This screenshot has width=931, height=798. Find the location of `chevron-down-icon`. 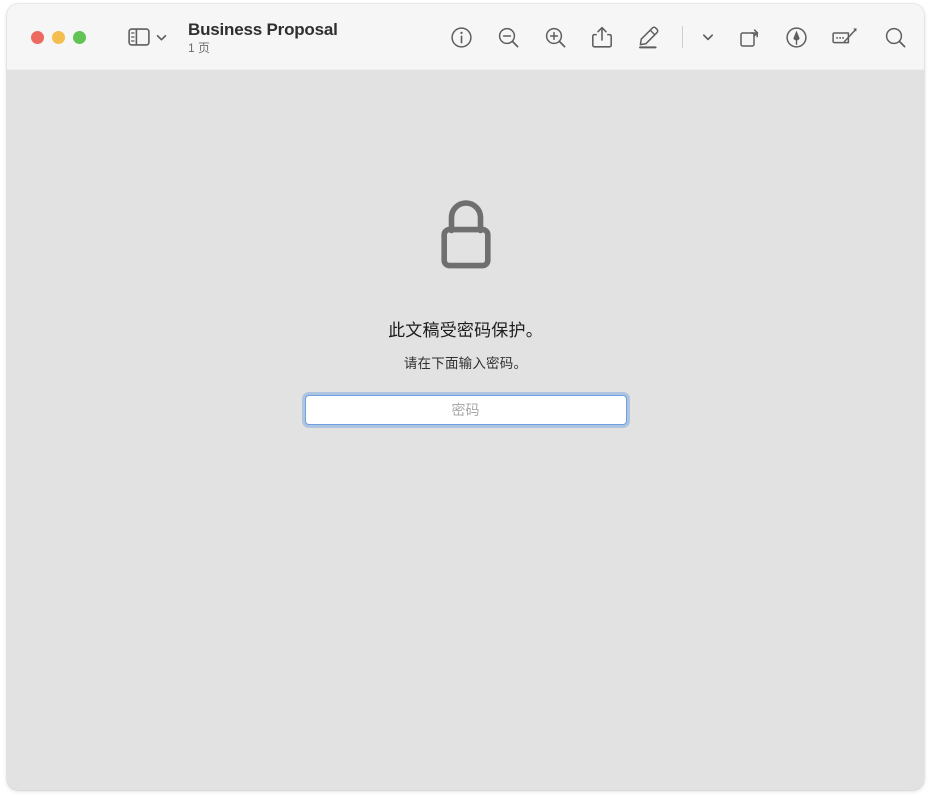

chevron-down-icon is located at coordinates (161, 37).